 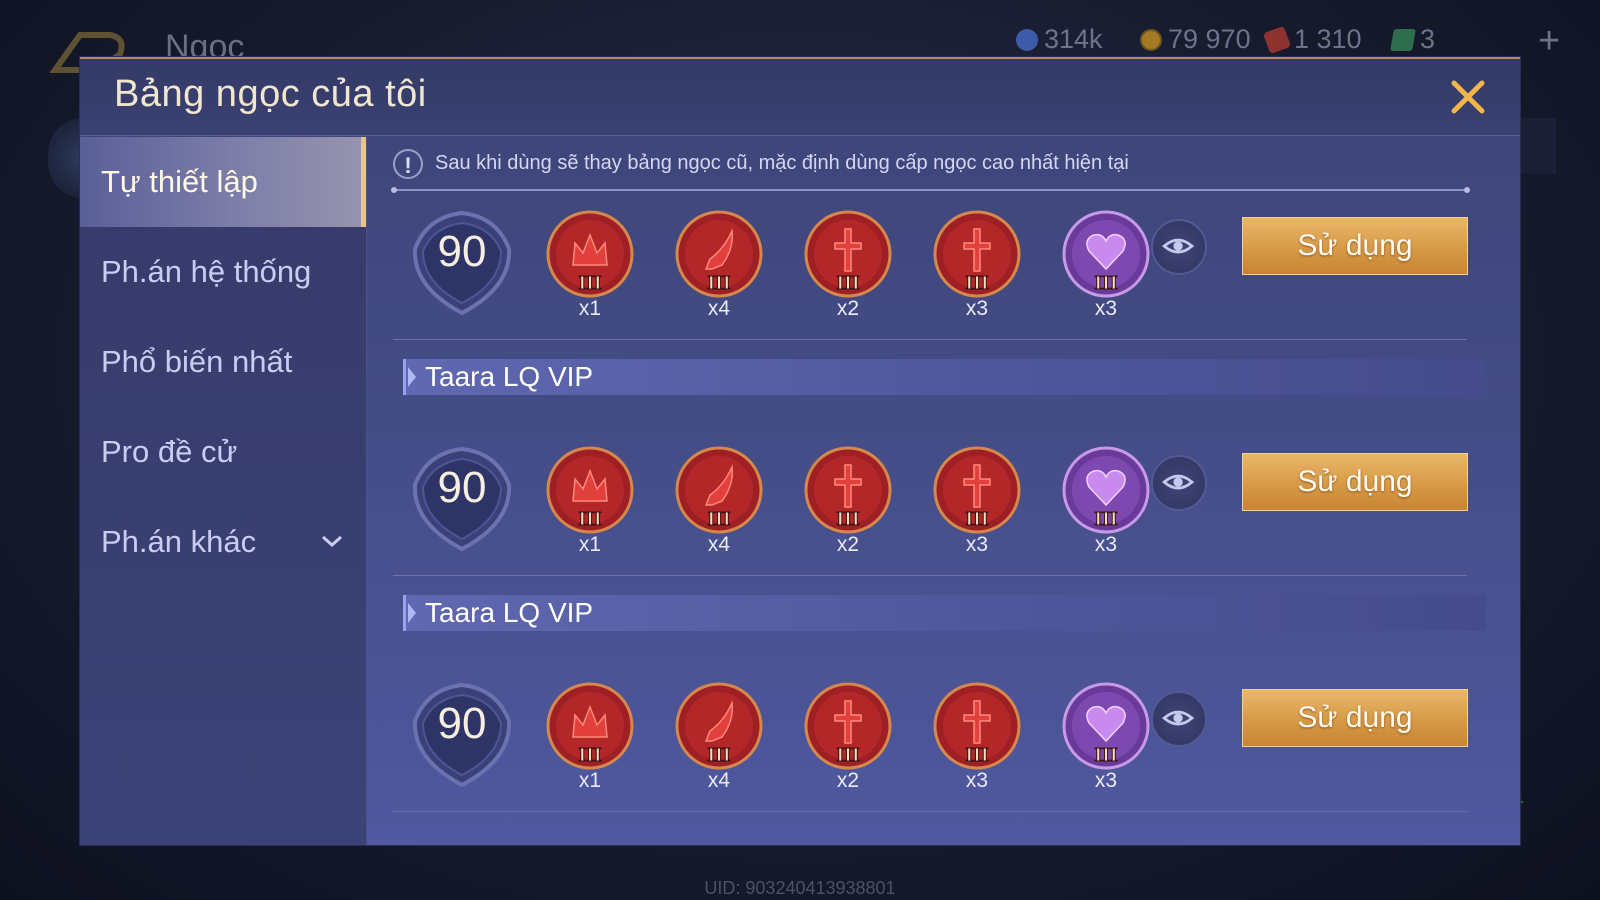 I want to click on close-icon, so click(x=1468, y=97).